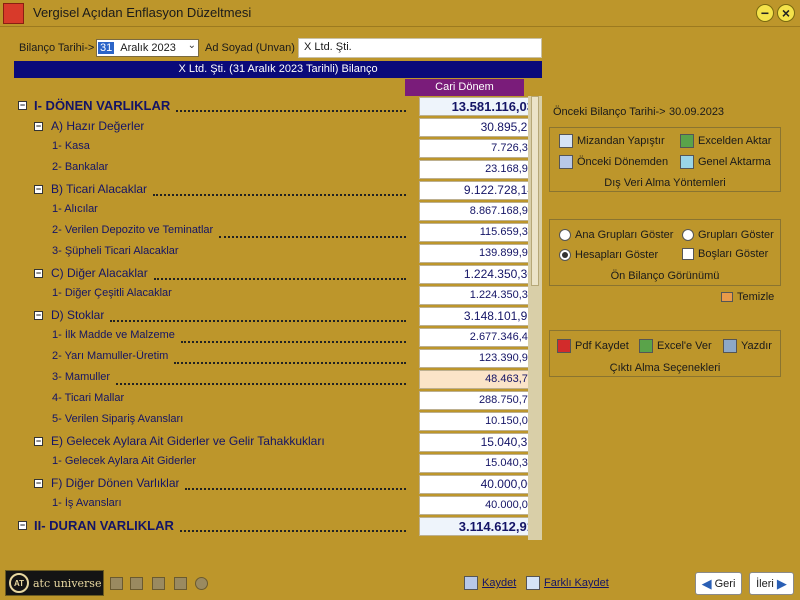  Describe the element at coordinates (158, 583) in the screenshot. I see `list-icon` at that location.